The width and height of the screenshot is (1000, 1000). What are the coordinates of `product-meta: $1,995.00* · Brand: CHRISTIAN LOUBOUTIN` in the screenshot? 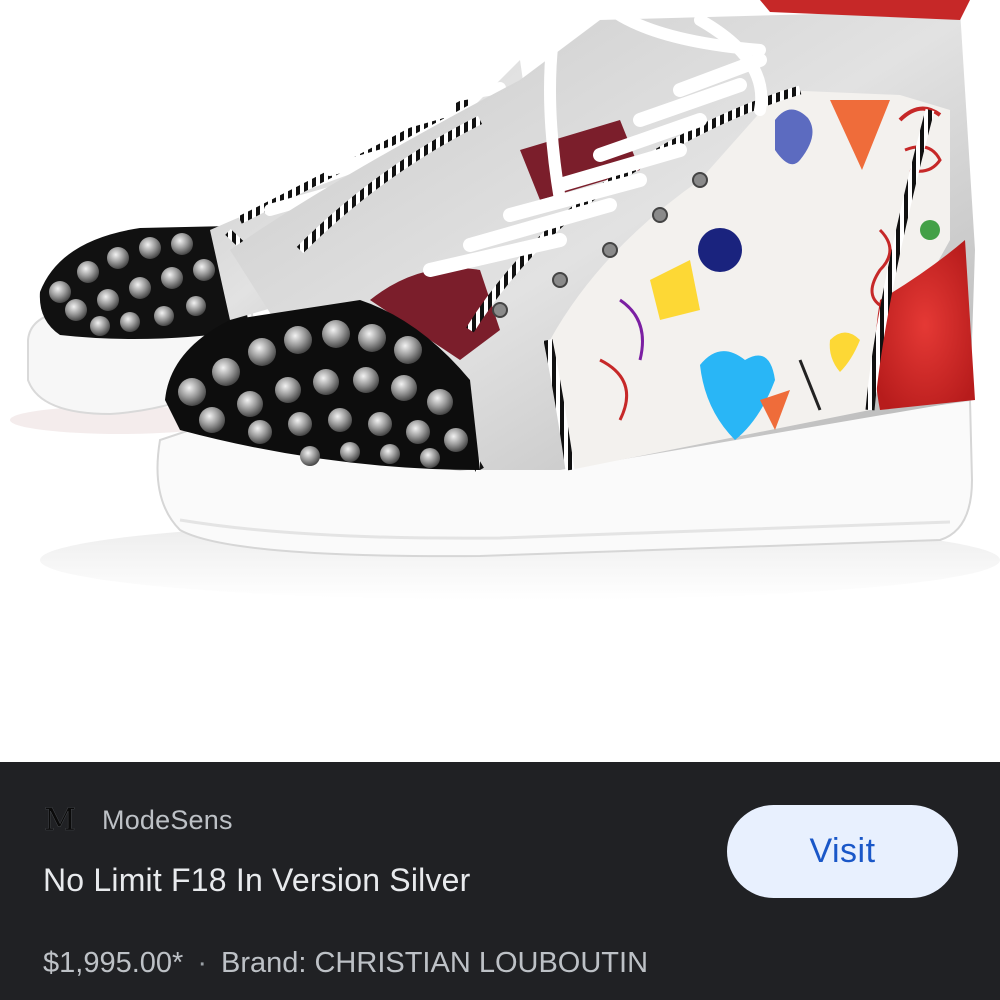 It's located at (345, 963).